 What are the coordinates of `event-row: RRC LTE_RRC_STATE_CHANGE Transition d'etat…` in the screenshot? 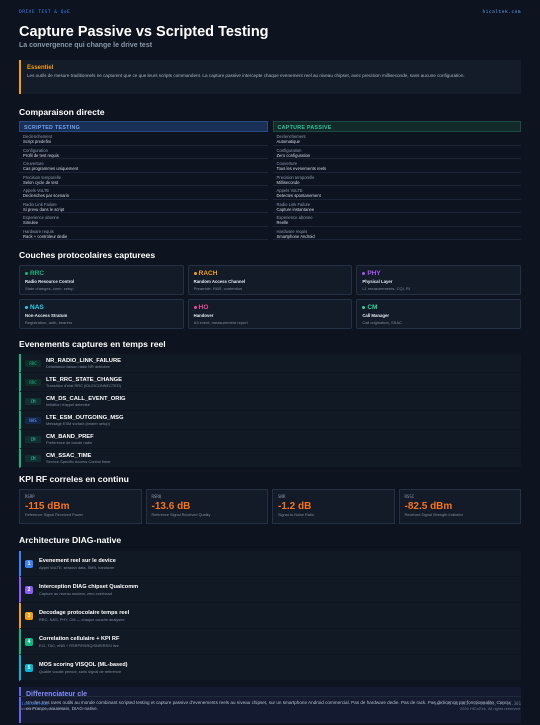 It's located at (270, 382).